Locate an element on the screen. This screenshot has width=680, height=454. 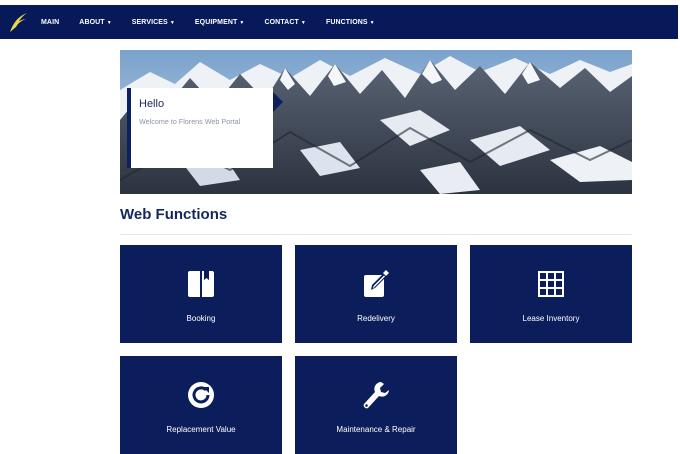
wrench-icon is located at coordinates (376, 395).